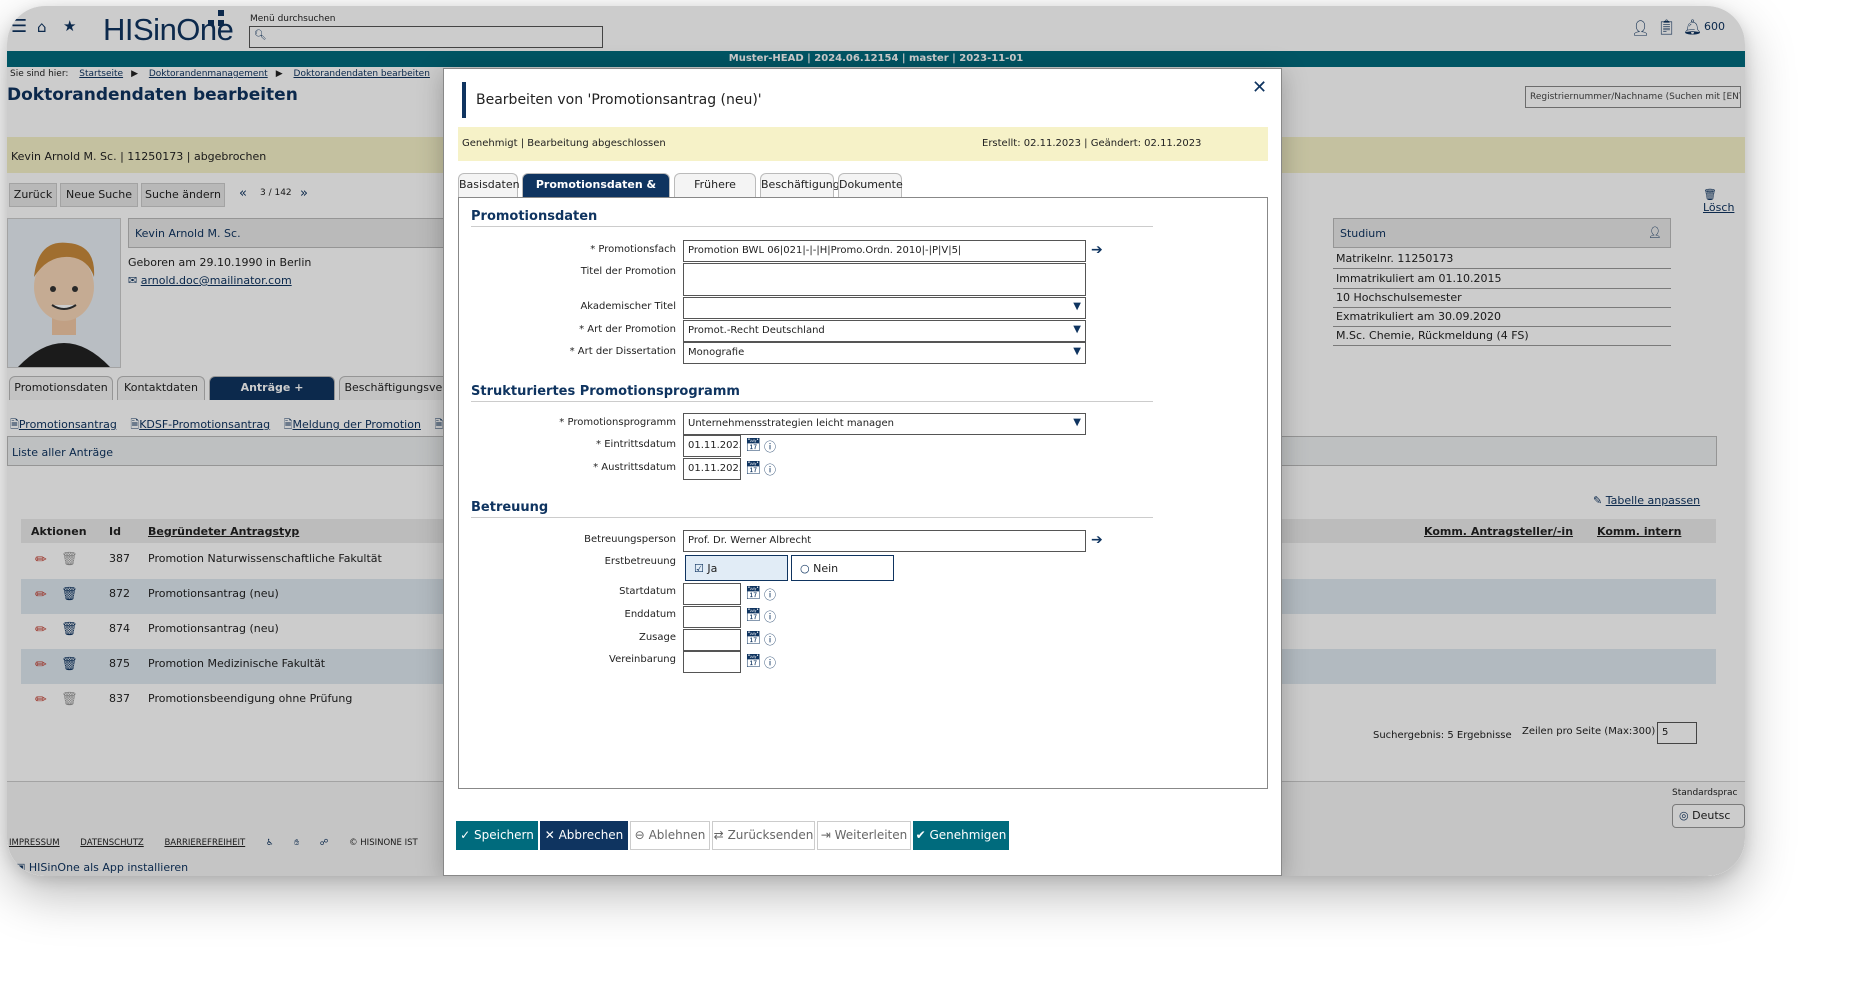  I want to click on minus-circle-icon: ⊖, so click(639, 835).